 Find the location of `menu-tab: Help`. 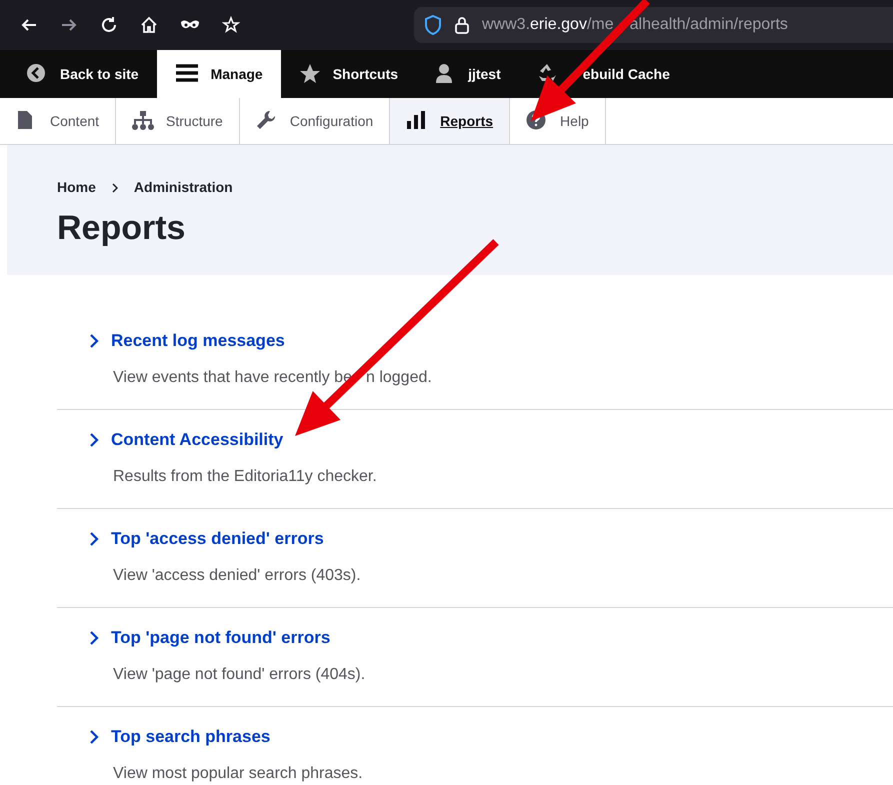

menu-tab: Help is located at coordinates (558, 121).